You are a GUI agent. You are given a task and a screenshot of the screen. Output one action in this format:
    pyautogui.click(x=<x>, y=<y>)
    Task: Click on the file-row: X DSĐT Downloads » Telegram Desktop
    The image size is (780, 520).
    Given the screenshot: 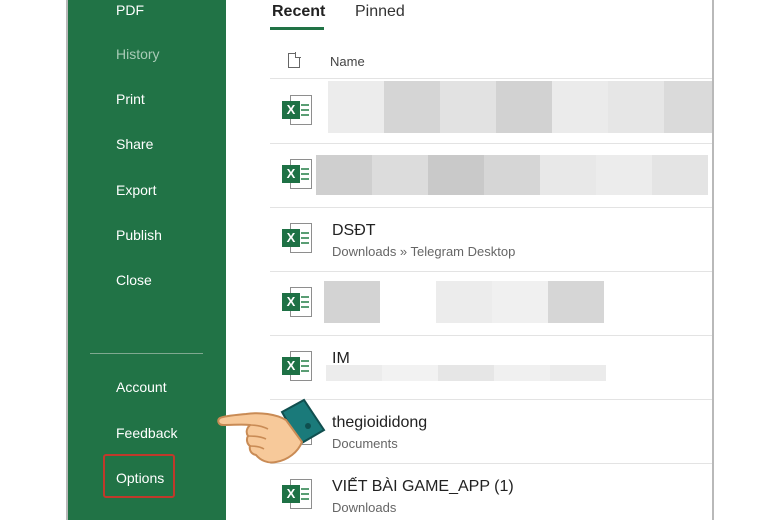 What is the action you would take?
    pyautogui.click(x=491, y=239)
    